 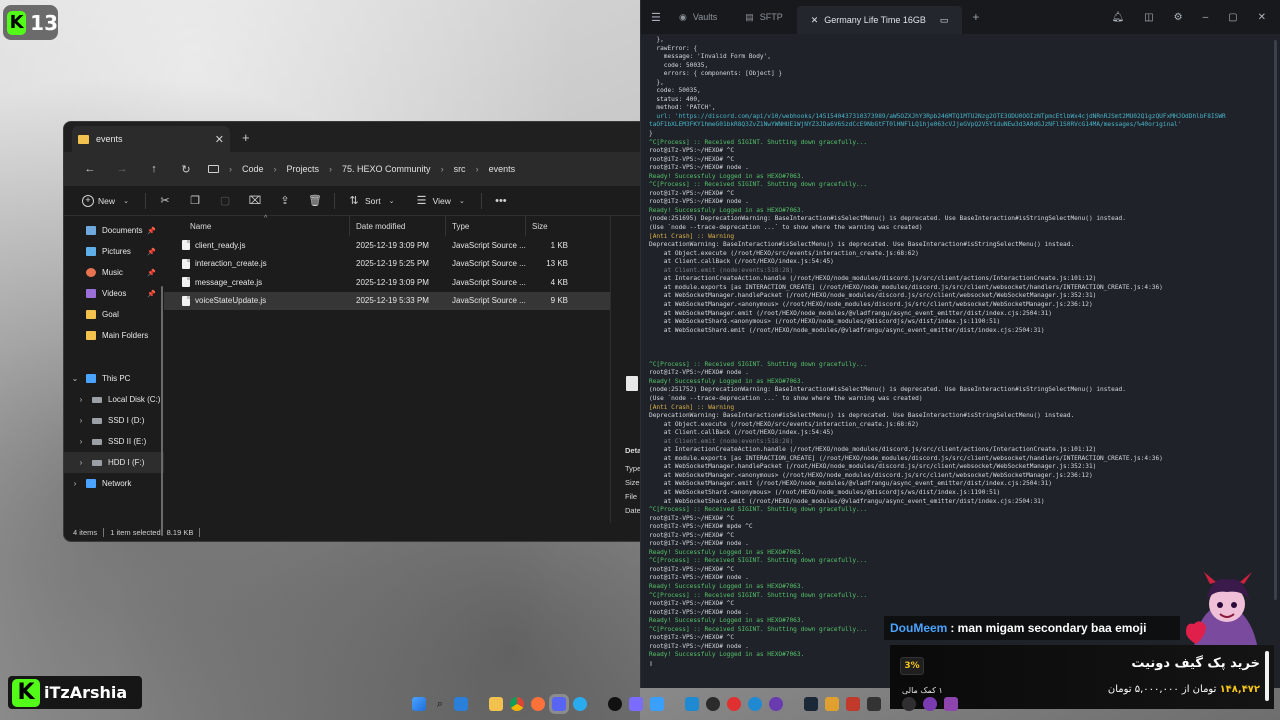 What do you see at coordinates (502, 169) in the screenshot?
I see `breadcrumb-events: events` at bounding box center [502, 169].